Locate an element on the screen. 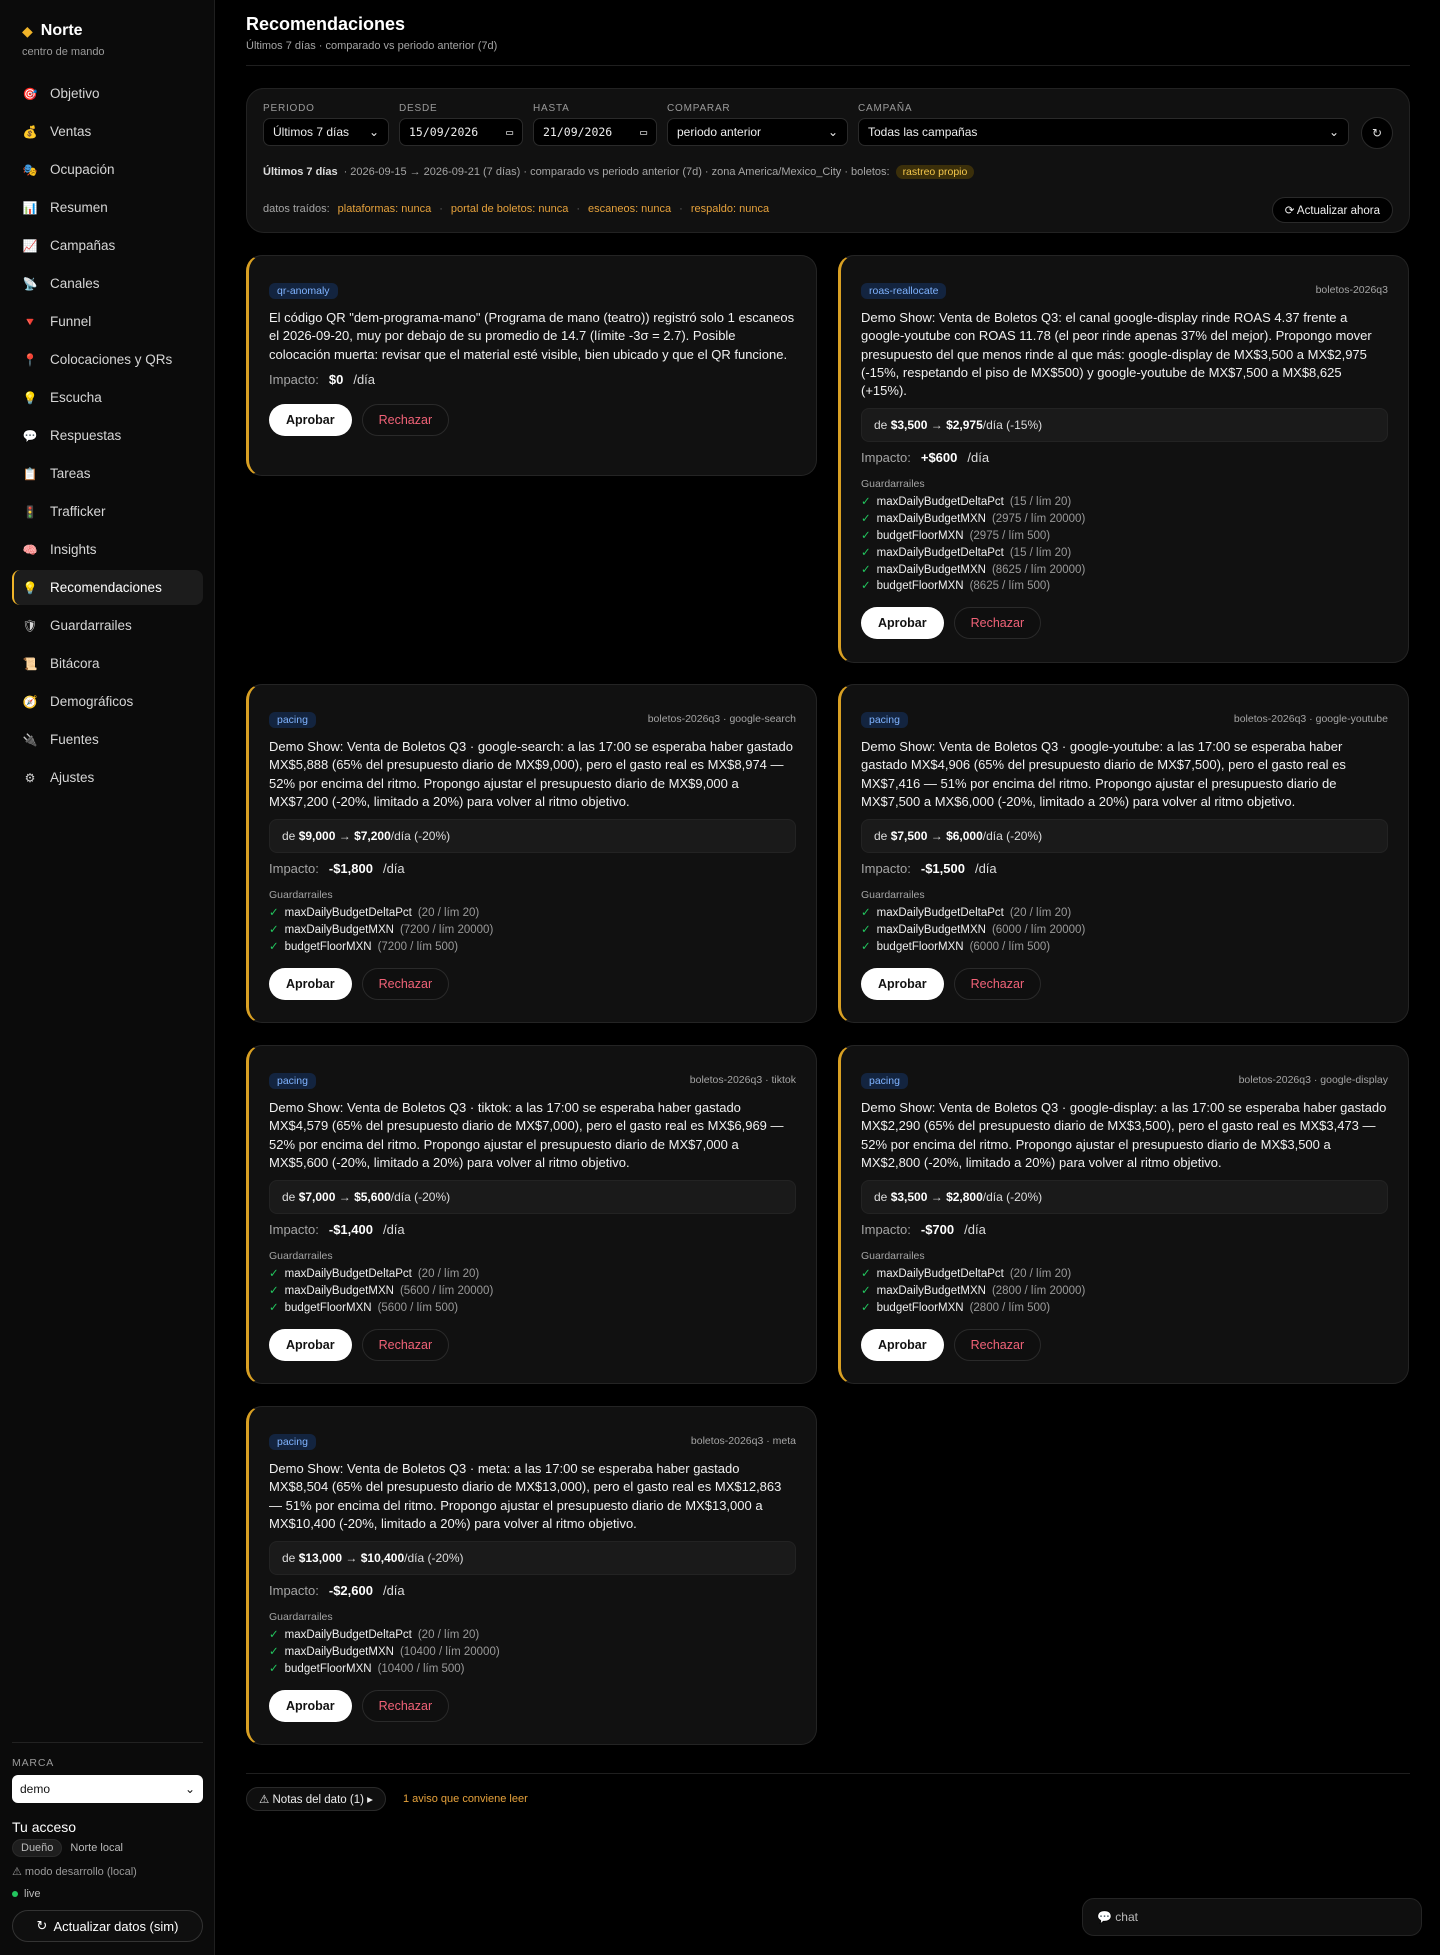 The width and height of the screenshot is (1440, 1955). nav-icon: 📡 is located at coordinates (30, 283).